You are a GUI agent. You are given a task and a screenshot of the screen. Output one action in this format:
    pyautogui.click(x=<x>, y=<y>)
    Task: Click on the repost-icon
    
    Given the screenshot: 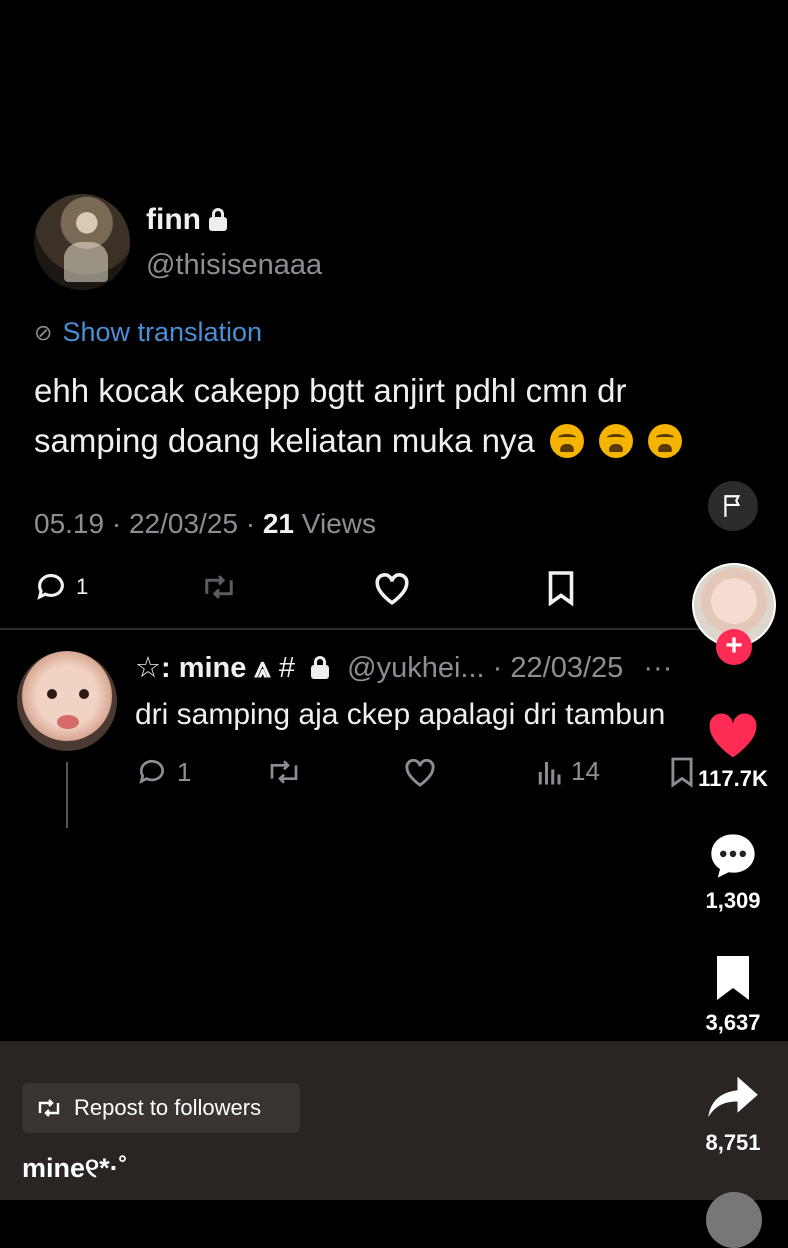 What is the action you would take?
    pyautogui.click(x=49, y=1108)
    